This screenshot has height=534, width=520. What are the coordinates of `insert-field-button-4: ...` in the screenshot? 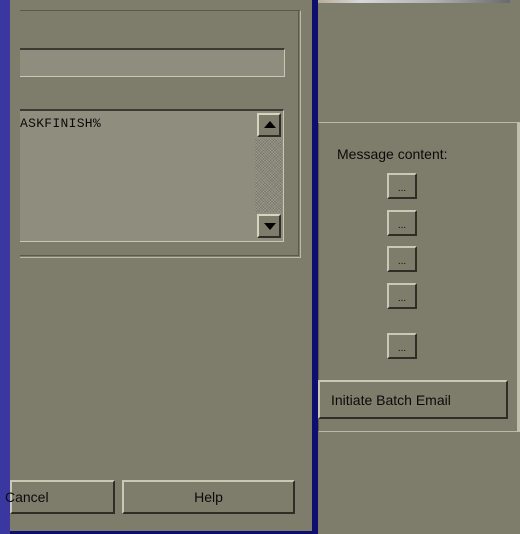 It's located at (402, 296).